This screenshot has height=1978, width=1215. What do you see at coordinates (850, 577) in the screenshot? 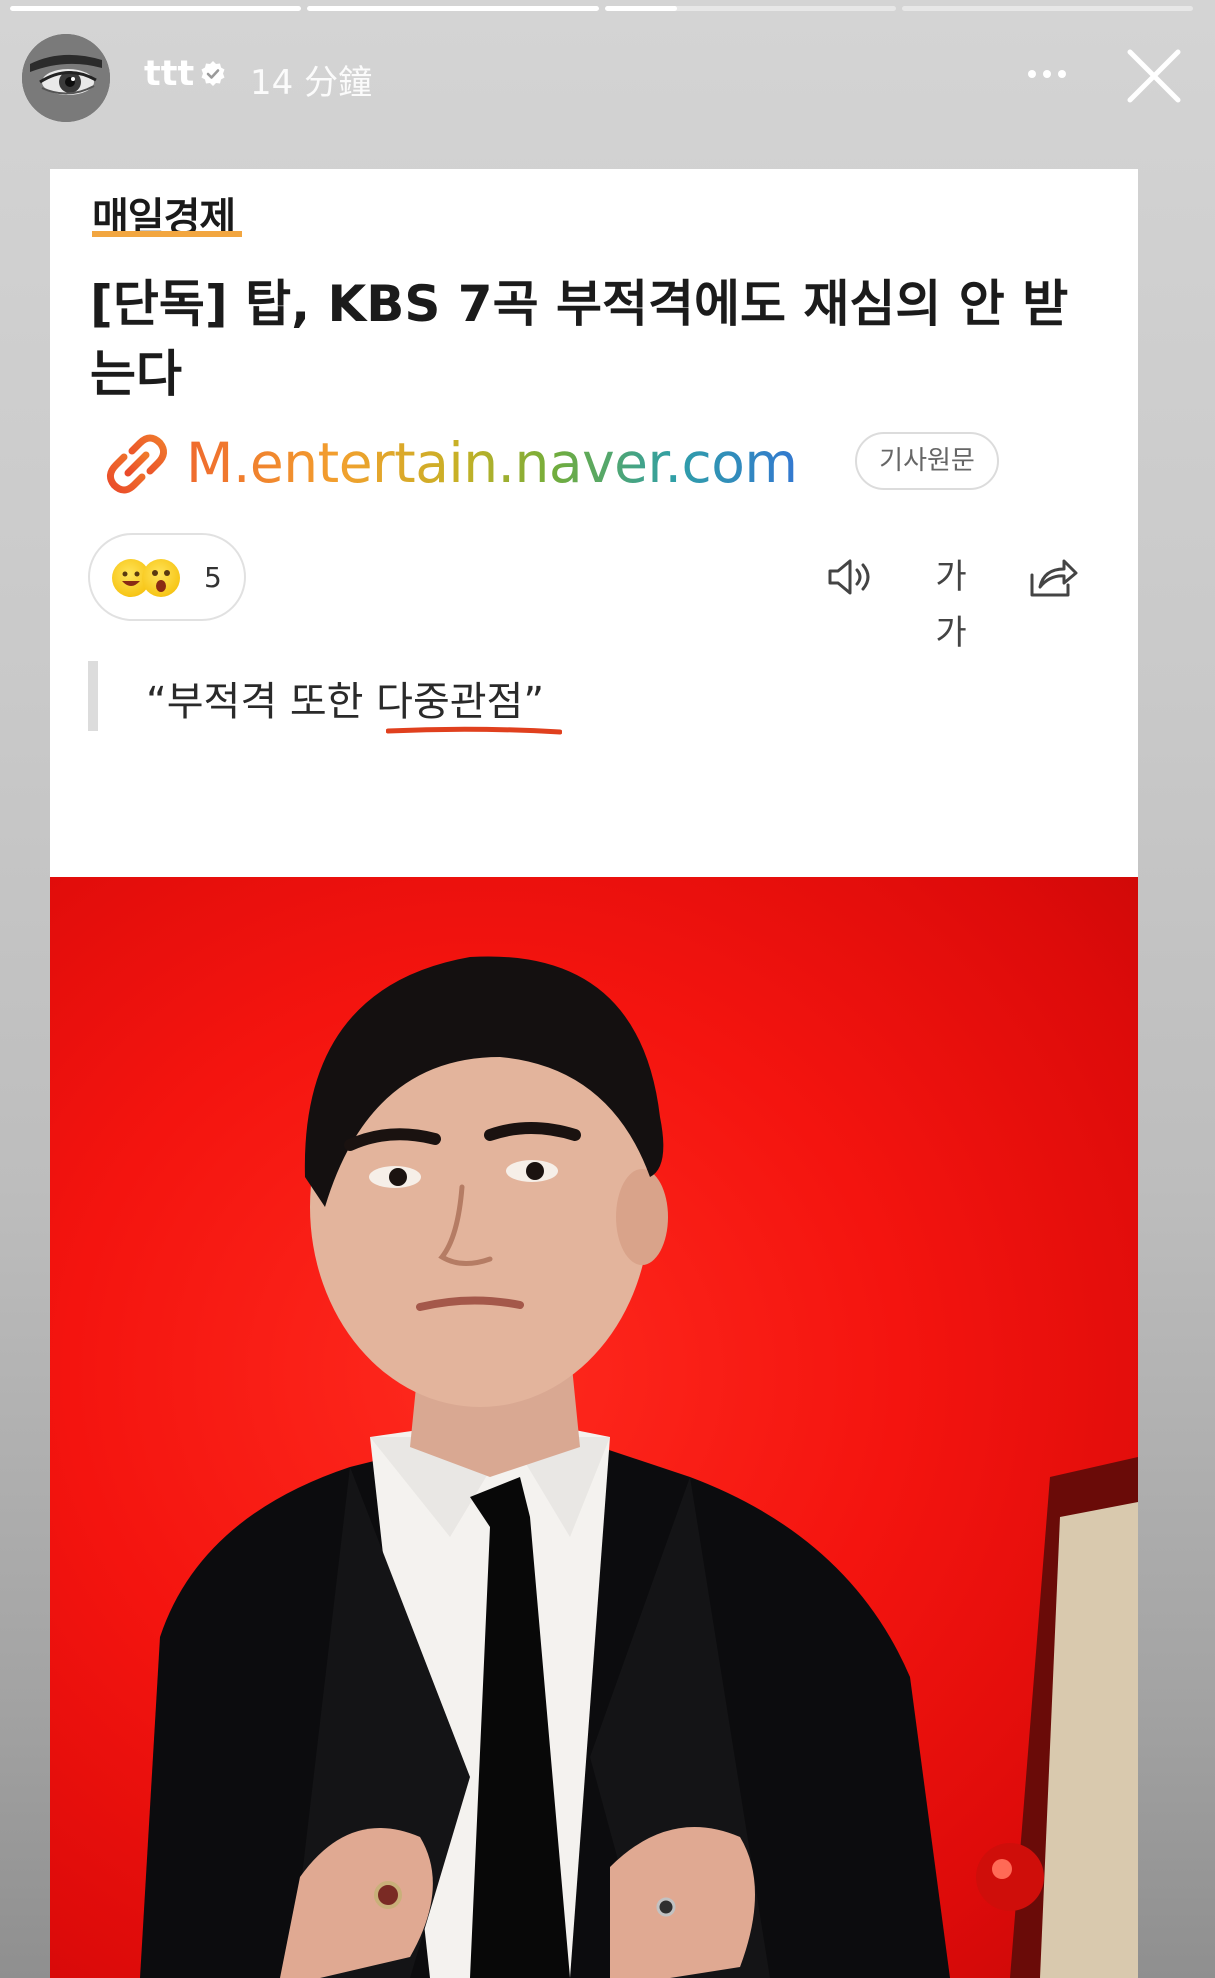
I see `speaker-icon` at bounding box center [850, 577].